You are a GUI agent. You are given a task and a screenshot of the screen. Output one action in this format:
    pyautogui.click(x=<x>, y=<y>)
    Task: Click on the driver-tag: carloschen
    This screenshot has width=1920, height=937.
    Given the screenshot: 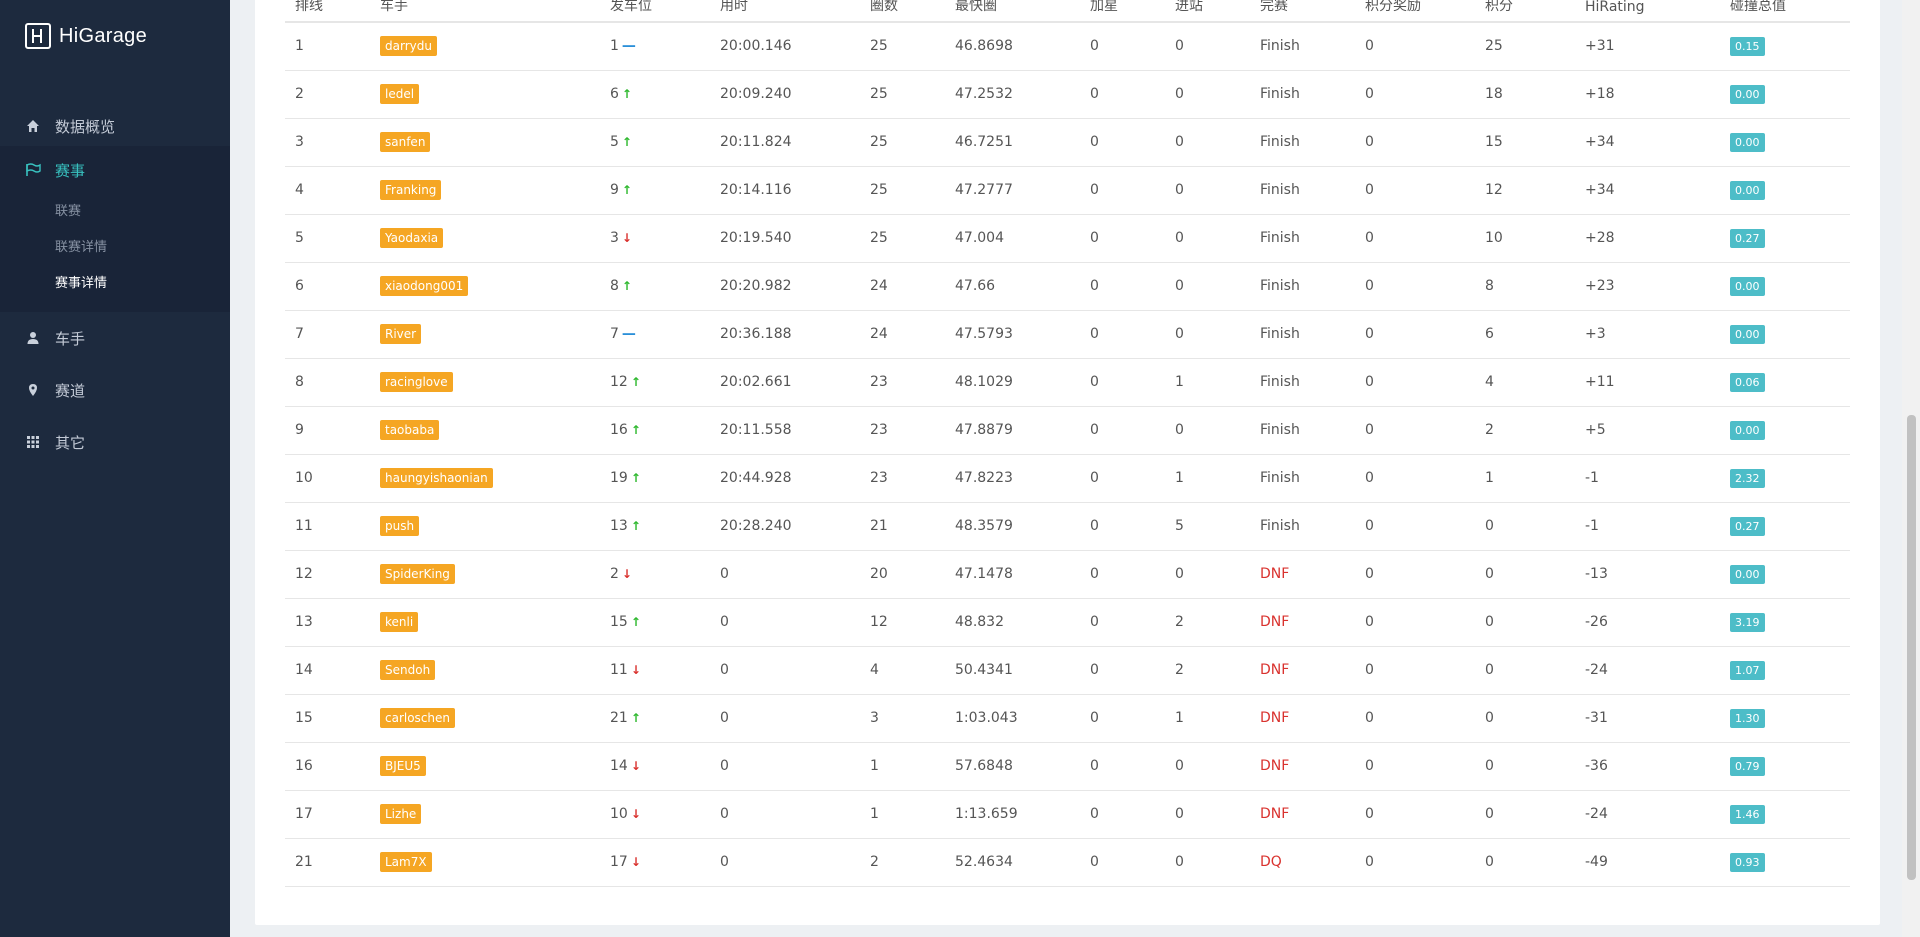 What is the action you would take?
    pyautogui.click(x=418, y=718)
    